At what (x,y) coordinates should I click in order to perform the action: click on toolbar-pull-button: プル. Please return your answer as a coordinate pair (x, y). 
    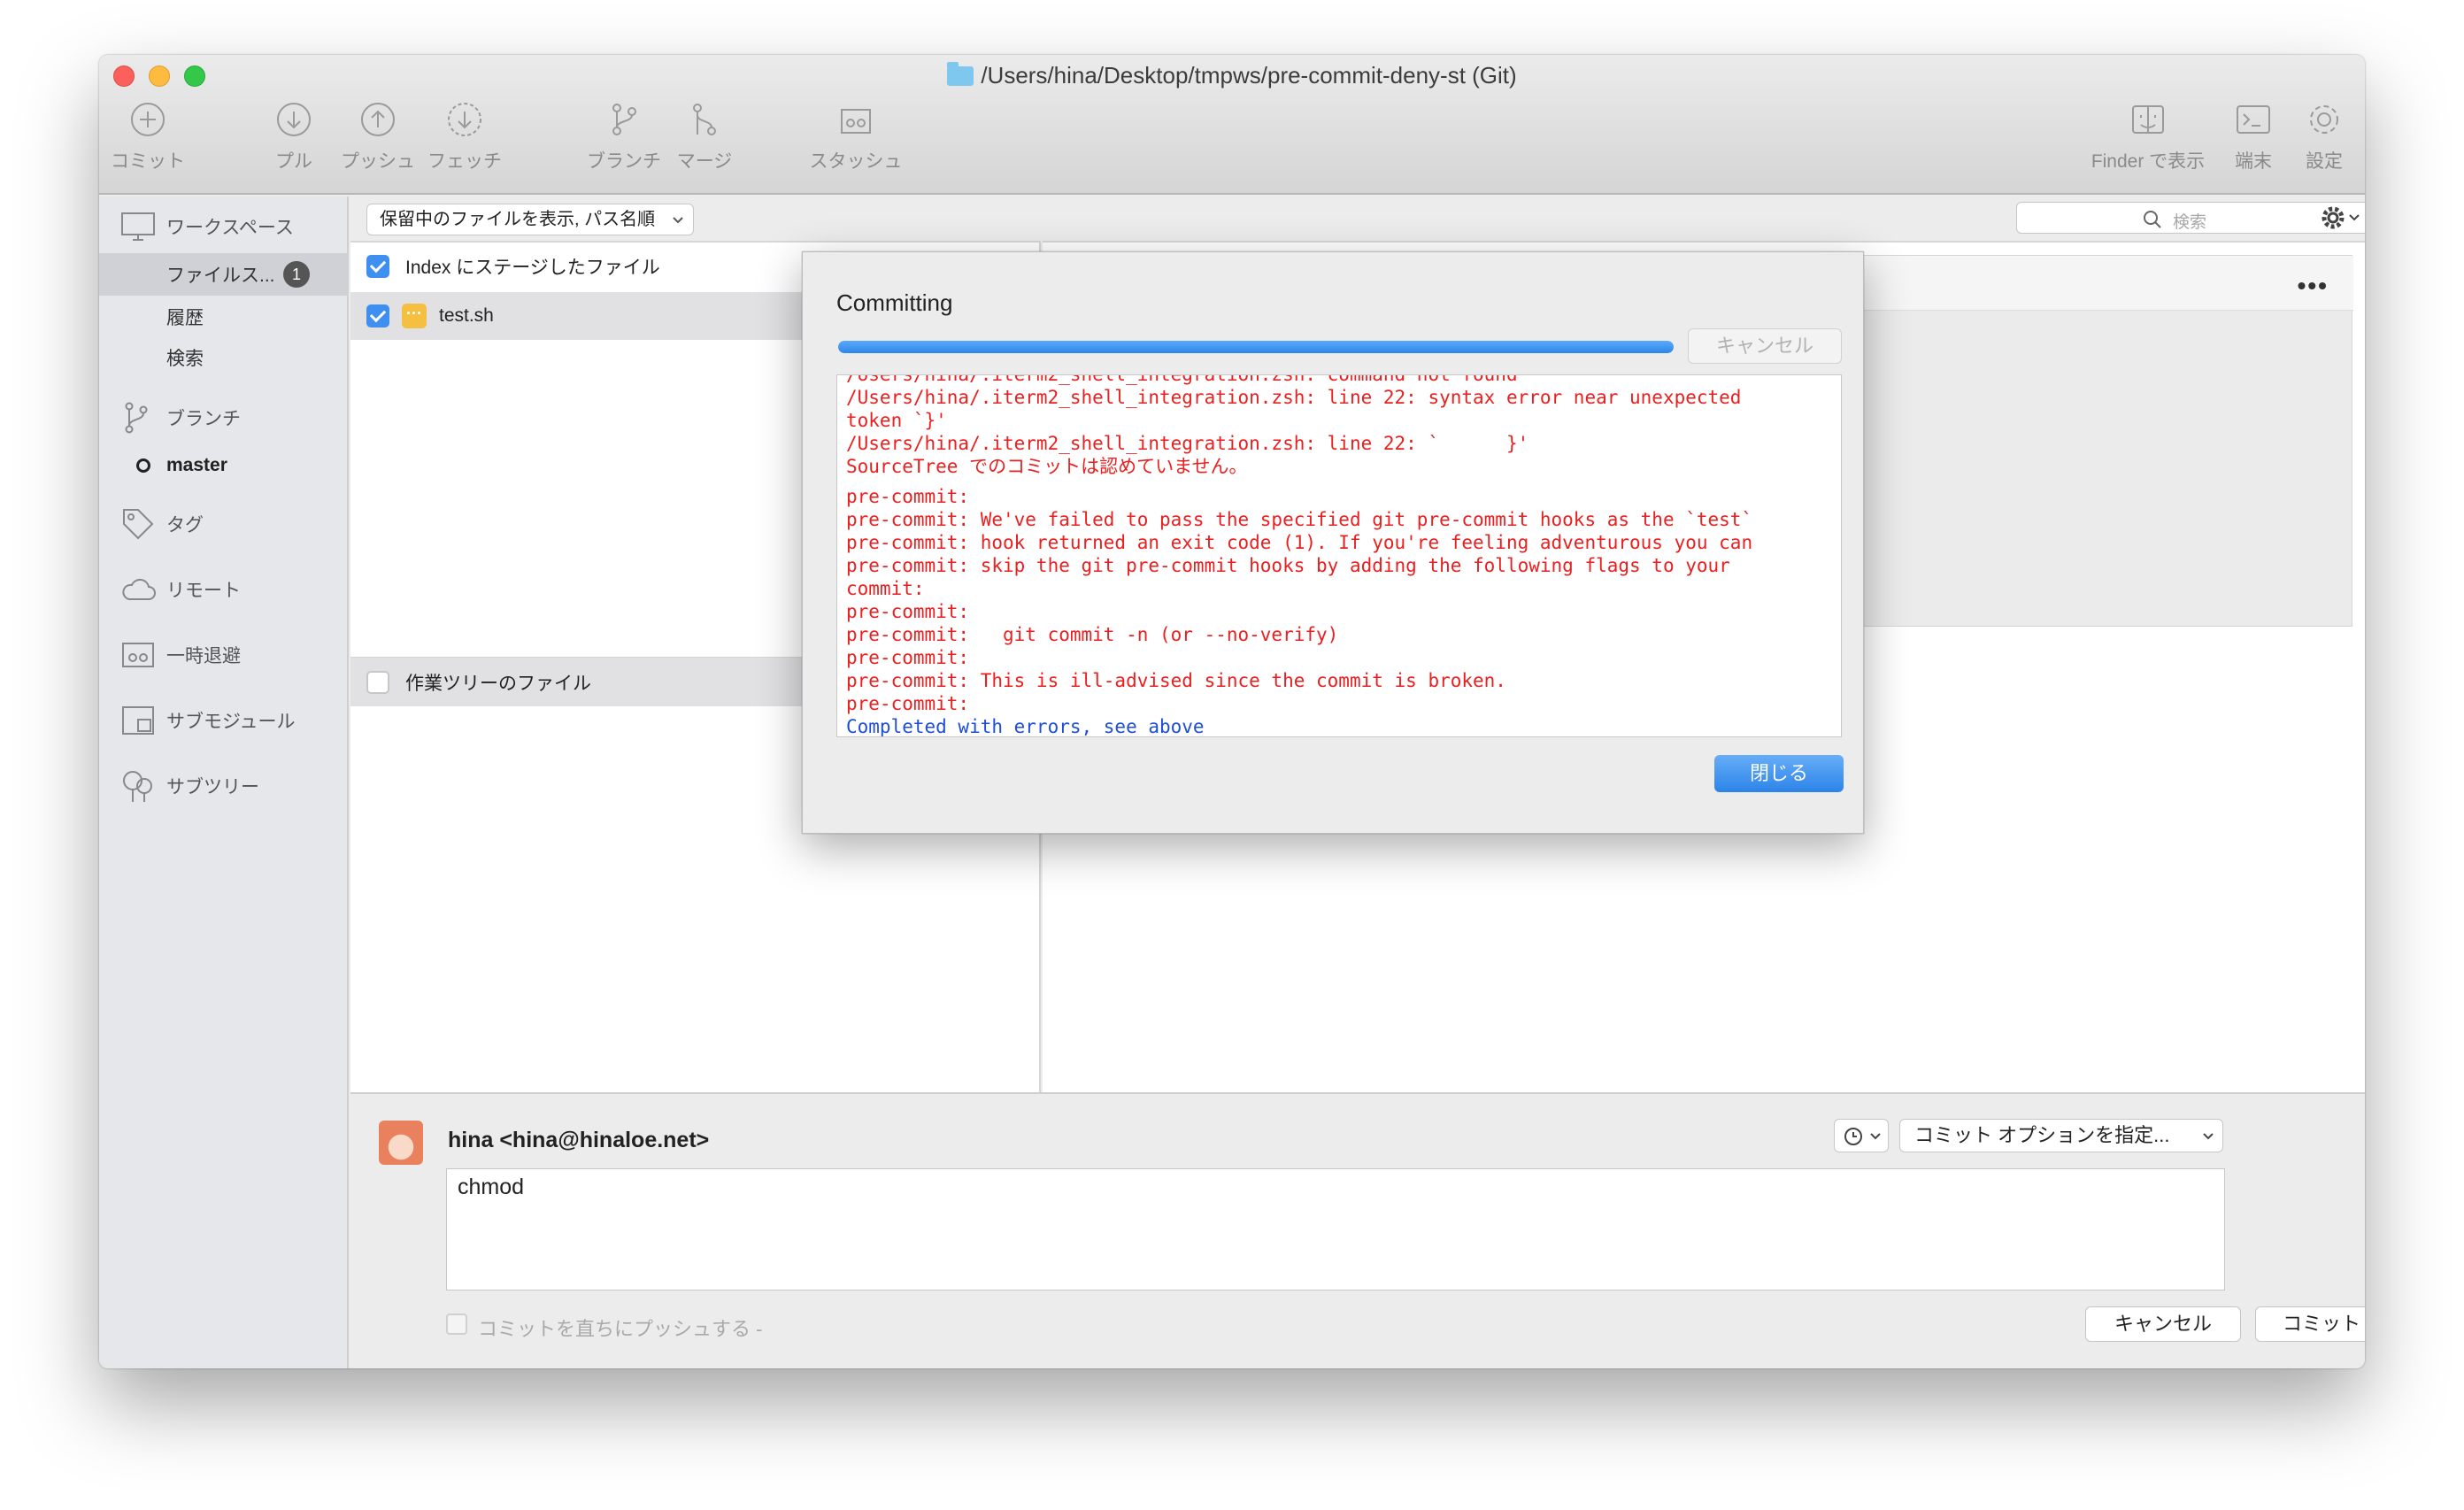
    Looking at the image, I should click on (293, 137).